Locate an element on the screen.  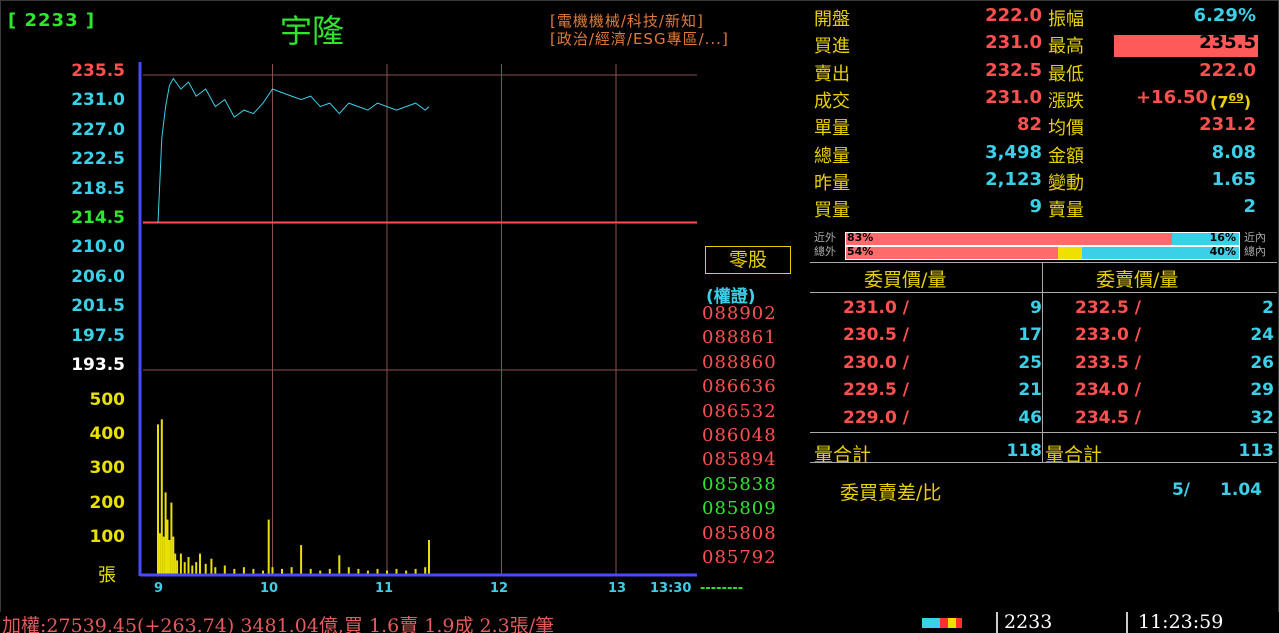
near-ratio-bar: 83% 16% is located at coordinates (1042, 238).